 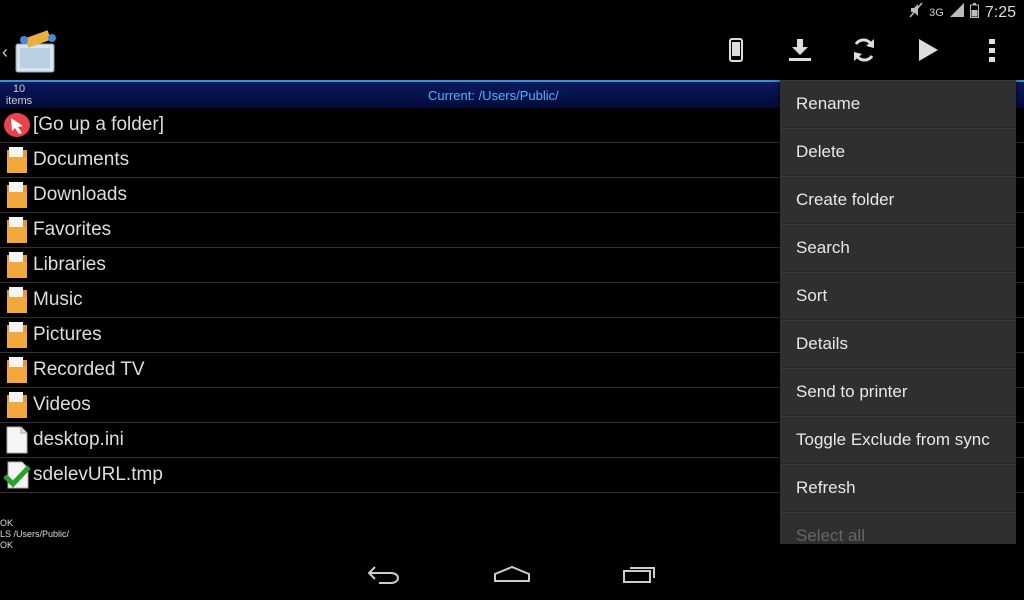 I want to click on navigation-bar, so click(x=512, y=576).